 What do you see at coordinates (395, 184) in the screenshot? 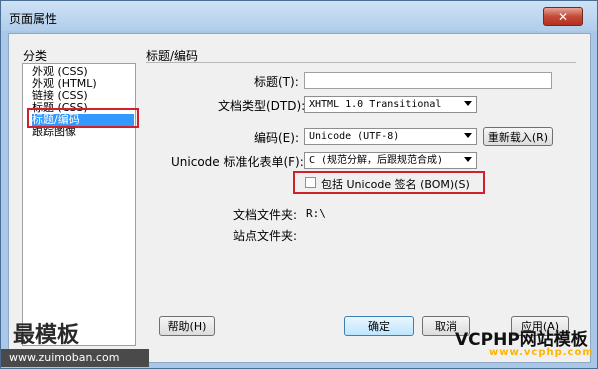
I see `bom-checkbox-label: 包括 Unicode 签名 (BOM)(S)` at bounding box center [395, 184].